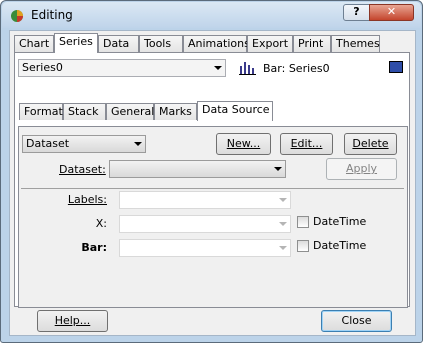  What do you see at coordinates (212, 322) in the screenshot?
I see `dialog-footer: Help... Close` at bounding box center [212, 322].